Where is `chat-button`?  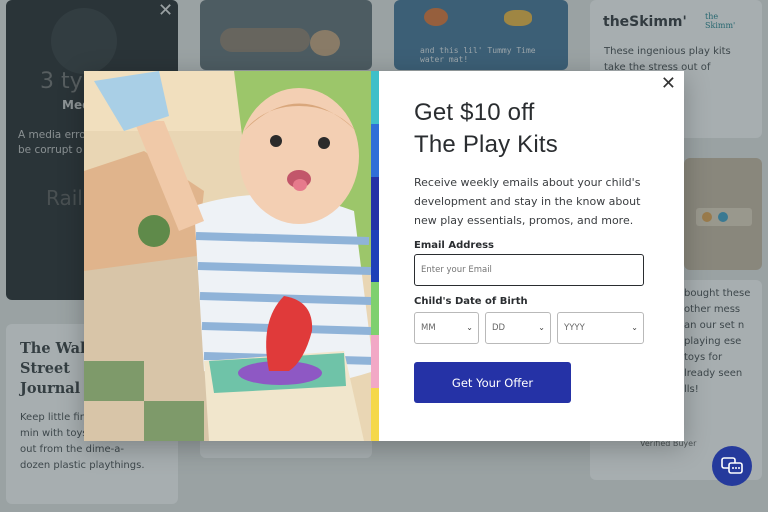 chat-button is located at coordinates (732, 466).